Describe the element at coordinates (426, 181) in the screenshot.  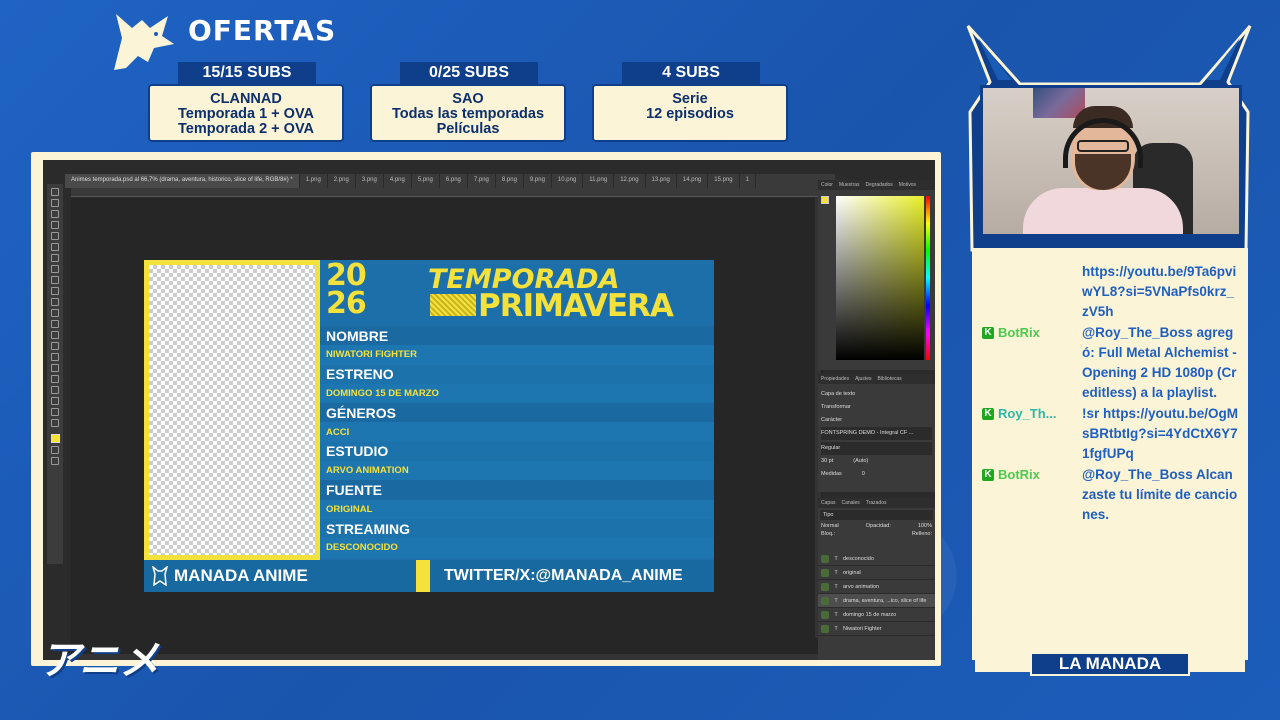
I see `tab-file: 5.png` at that location.